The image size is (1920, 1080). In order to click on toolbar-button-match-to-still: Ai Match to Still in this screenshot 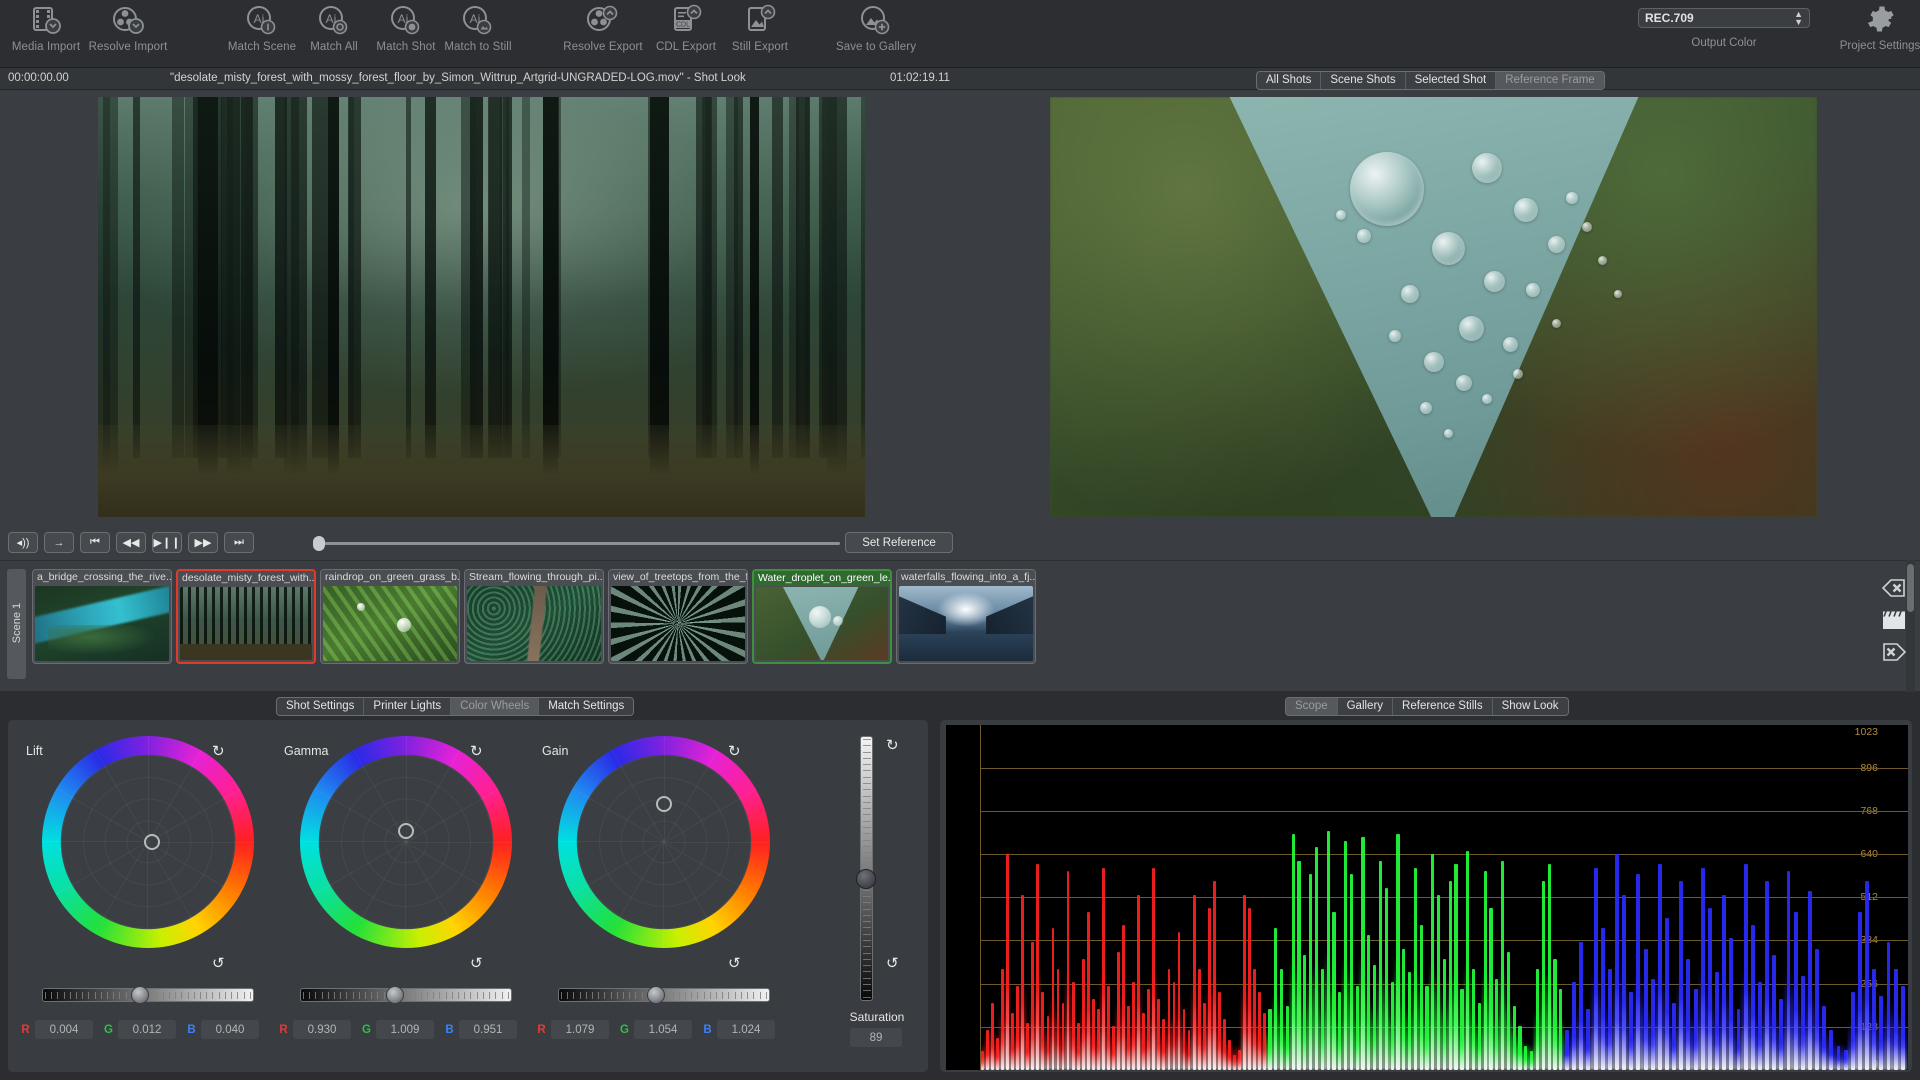, I will do `click(478, 27)`.